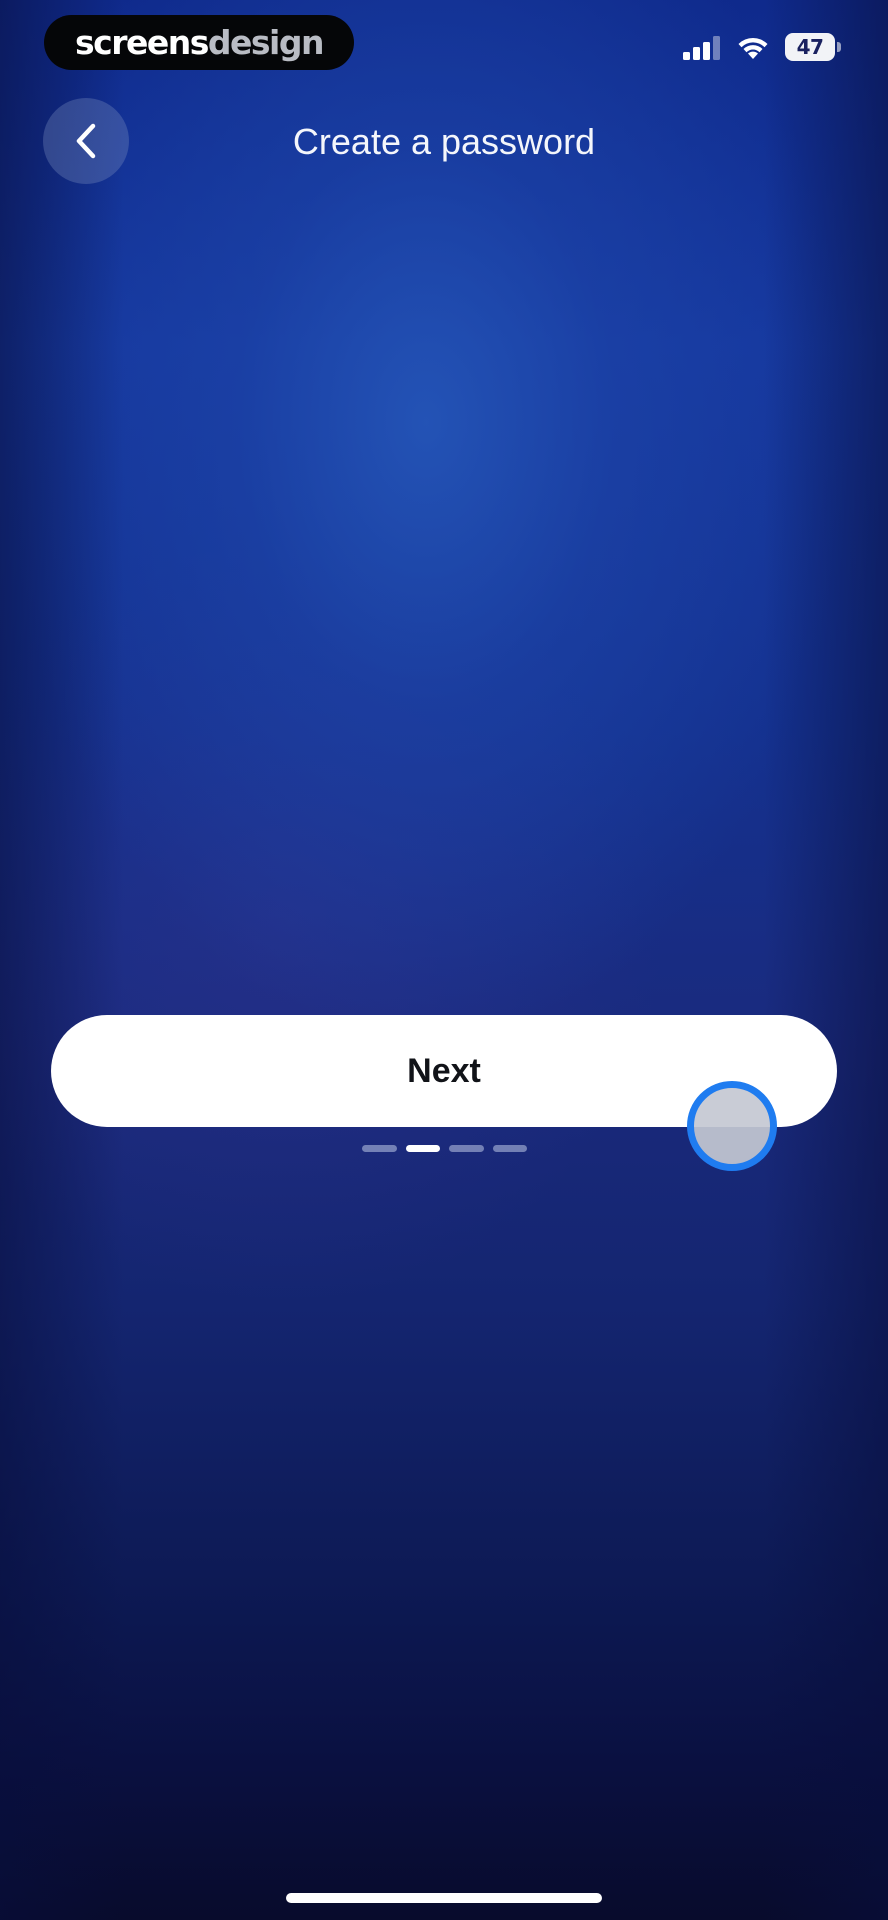 This screenshot has width=888, height=1920. Describe the element at coordinates (732, 1126) in the screenshot. I see `touch-indicator` at that location.